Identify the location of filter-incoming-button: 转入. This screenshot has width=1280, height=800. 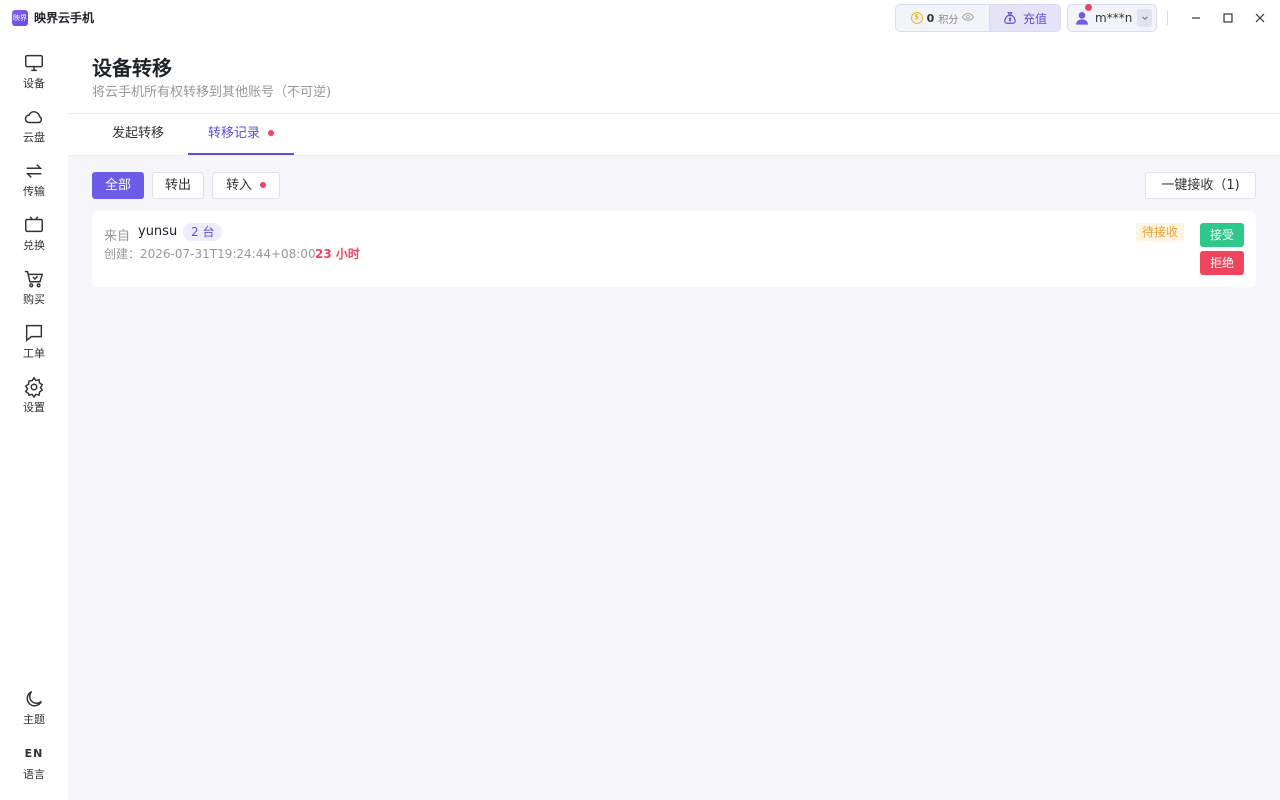
(246, 185).